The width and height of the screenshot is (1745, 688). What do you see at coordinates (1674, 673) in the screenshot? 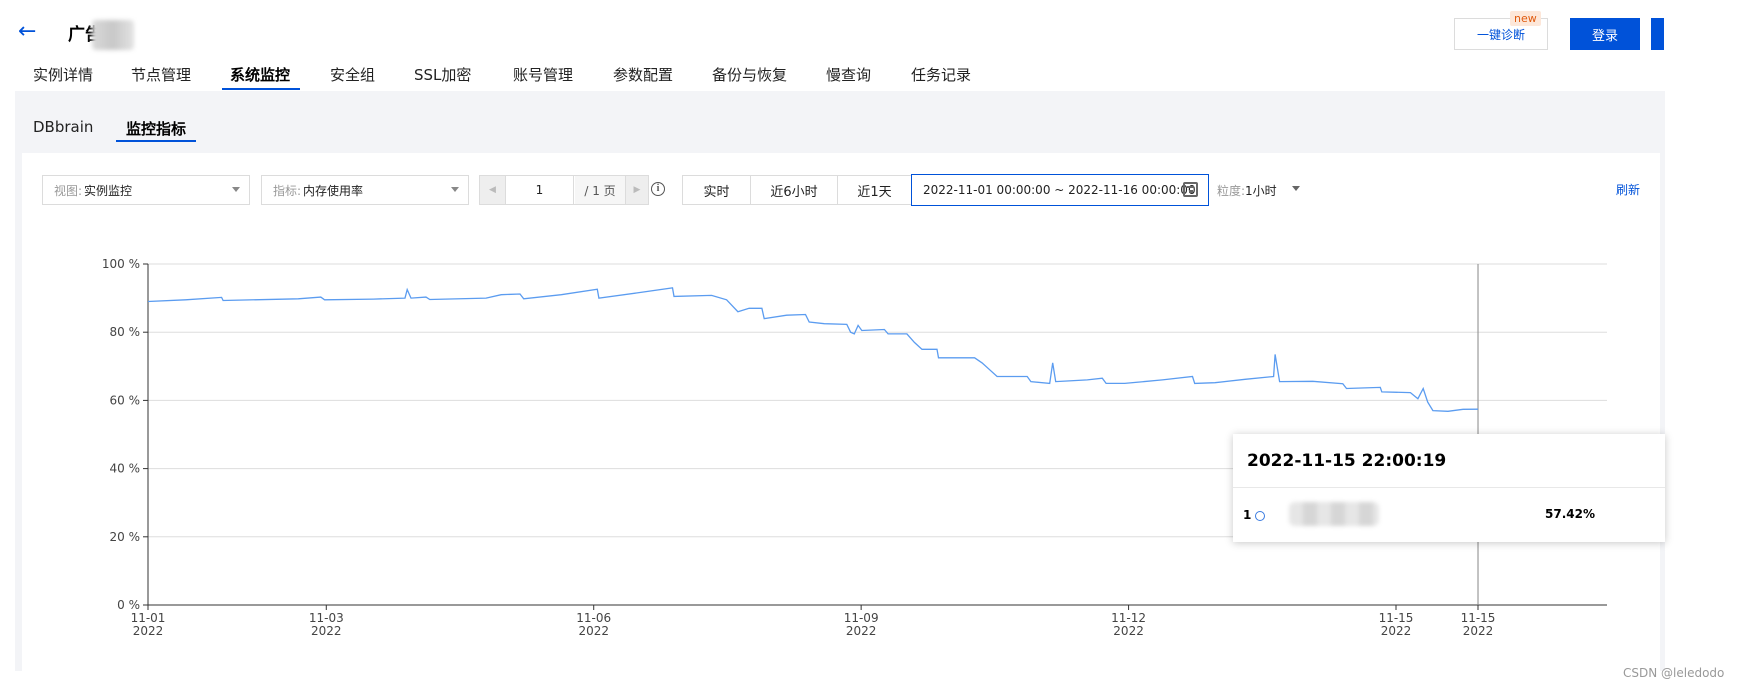
I see `watermark: CSDN @leledodo` at bounding box center [1674, 673].